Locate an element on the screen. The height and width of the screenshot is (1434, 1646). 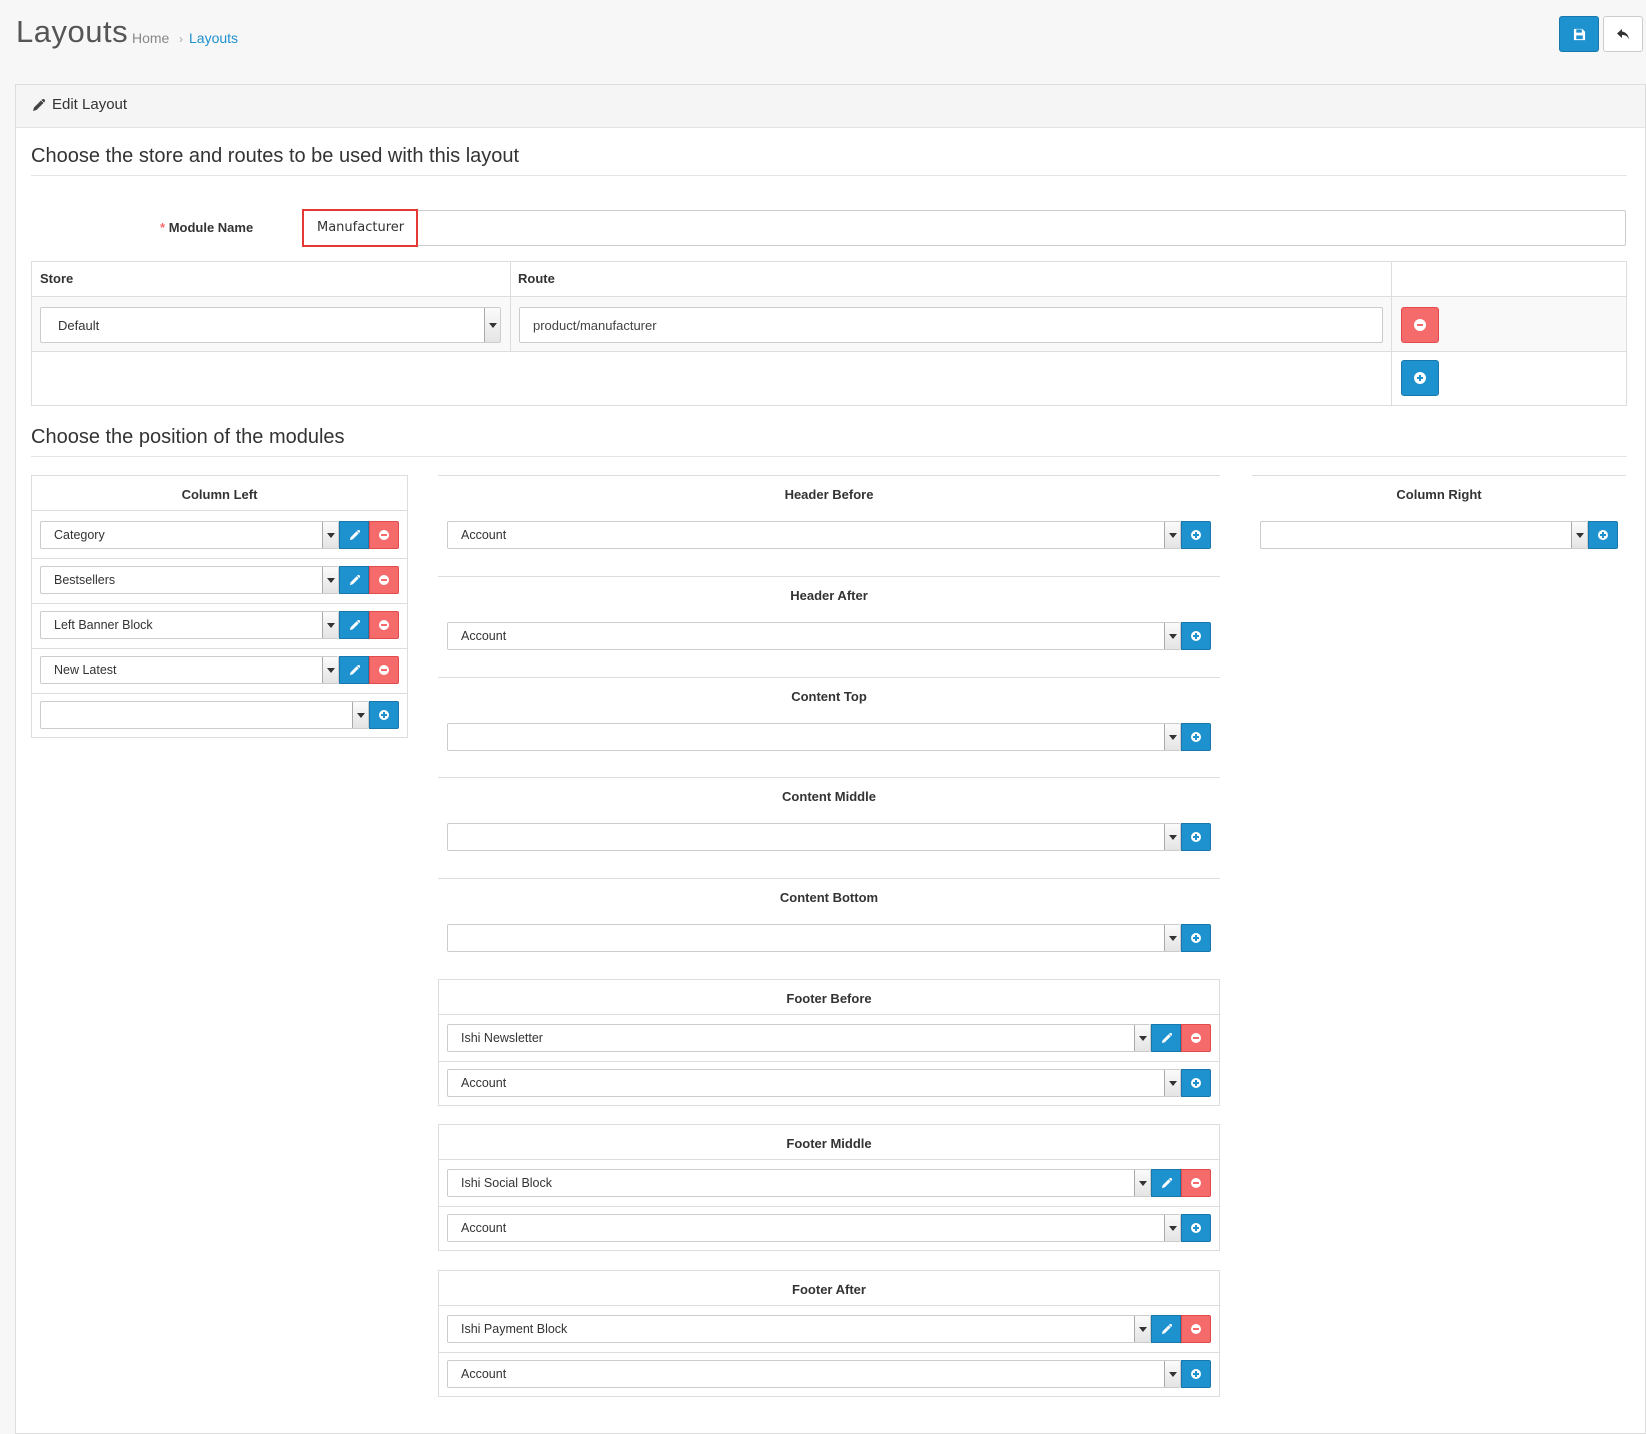
store-select: Default is located at coordinates (270, 325).